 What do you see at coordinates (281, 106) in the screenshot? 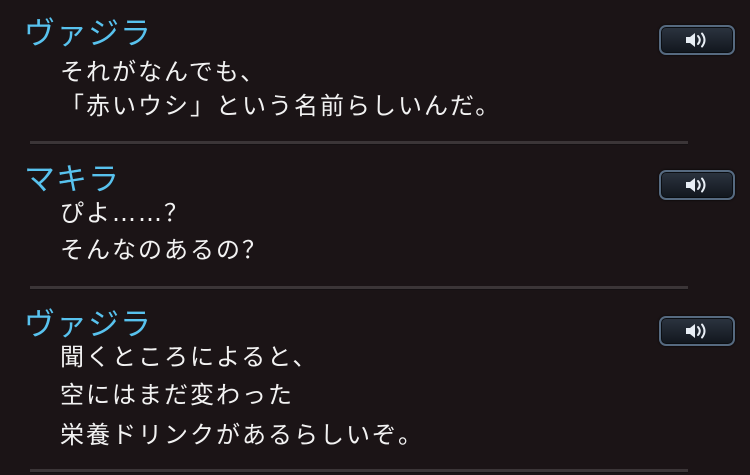
I see `dialogue-line: 「赤いウシ」という名前らしいんだ。` at bounding box center [281, 106].